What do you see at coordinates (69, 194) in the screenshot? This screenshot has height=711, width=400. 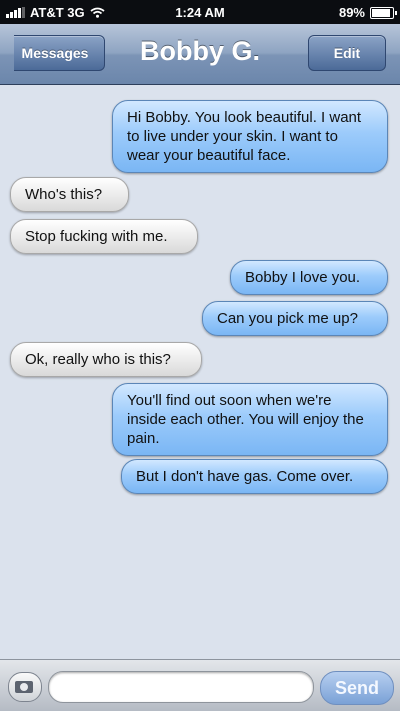 I see `received-message-bubble: Who's this?` at bounding box center [69, 194].